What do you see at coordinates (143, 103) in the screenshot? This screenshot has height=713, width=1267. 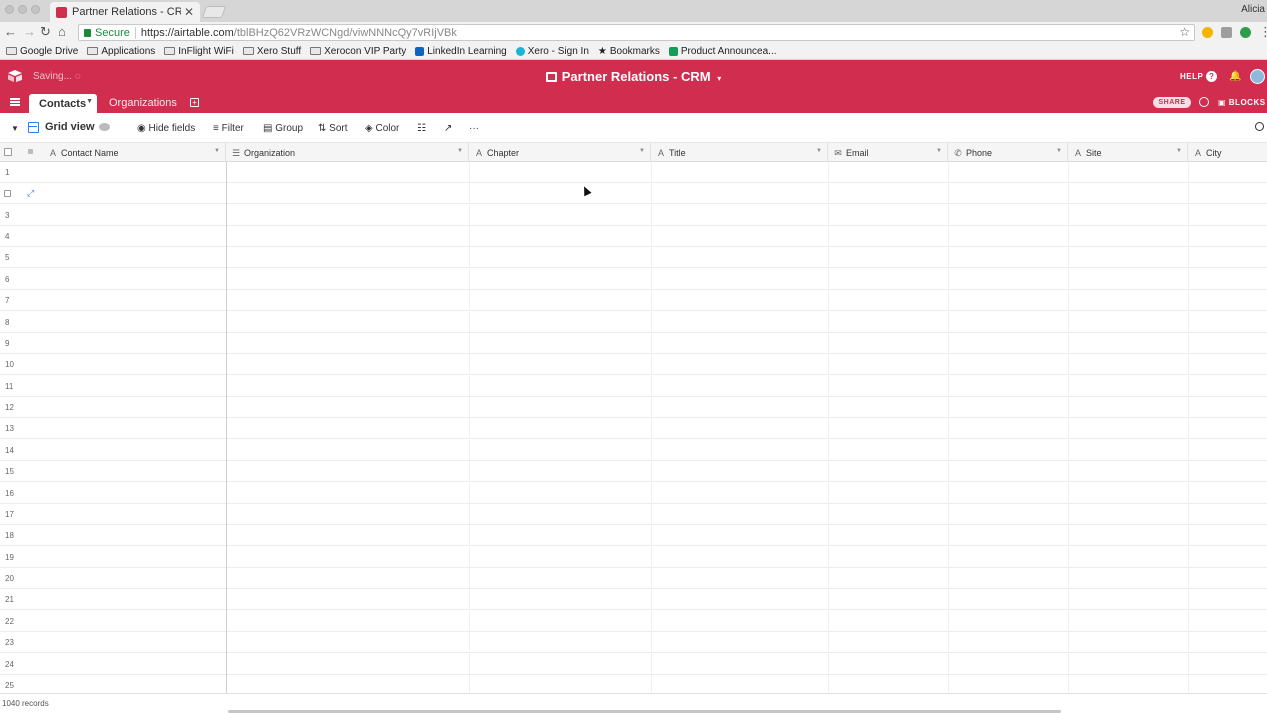 I see `tab-organizations: Organizations` at bounding box center [143, 103].